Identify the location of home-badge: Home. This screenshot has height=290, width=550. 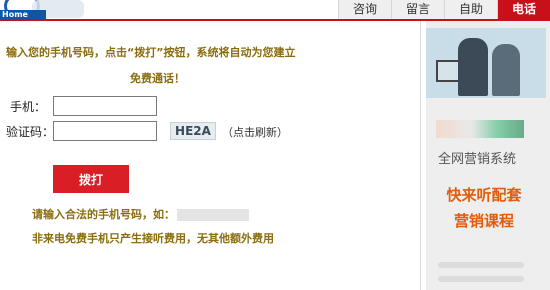
(23, 14).